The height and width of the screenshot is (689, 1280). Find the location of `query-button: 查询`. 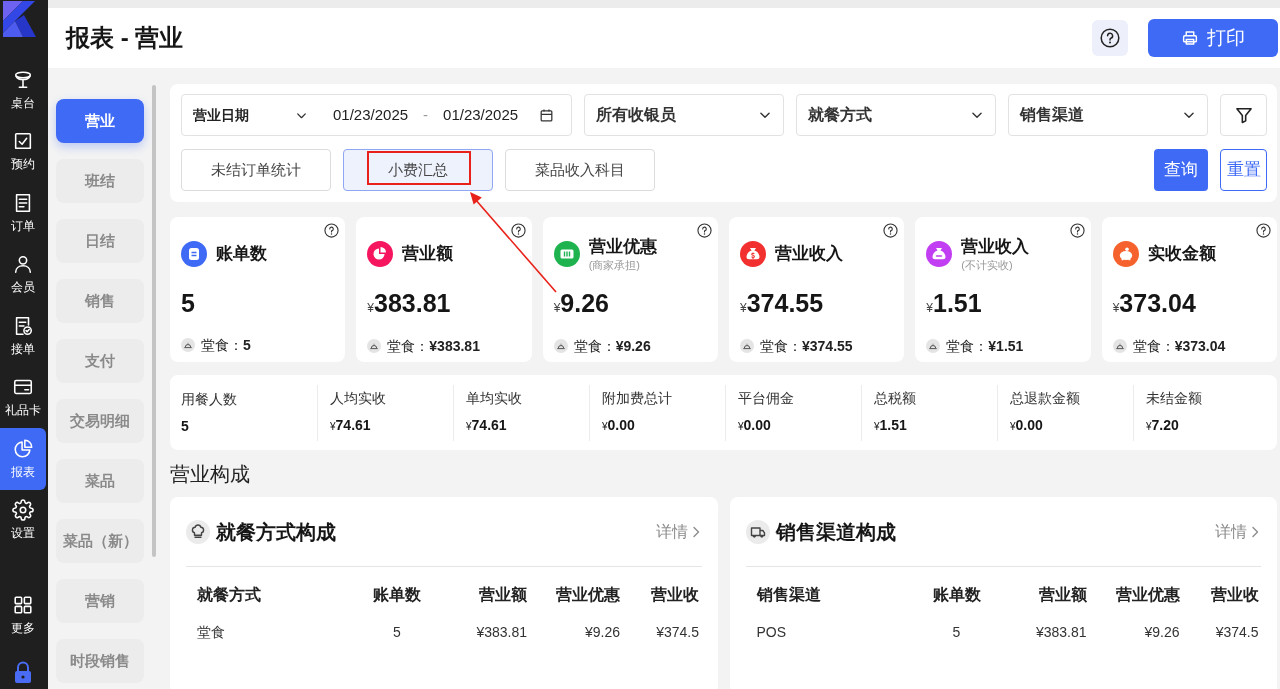

query-button: 查询 is located at coordinates (1181, 170).